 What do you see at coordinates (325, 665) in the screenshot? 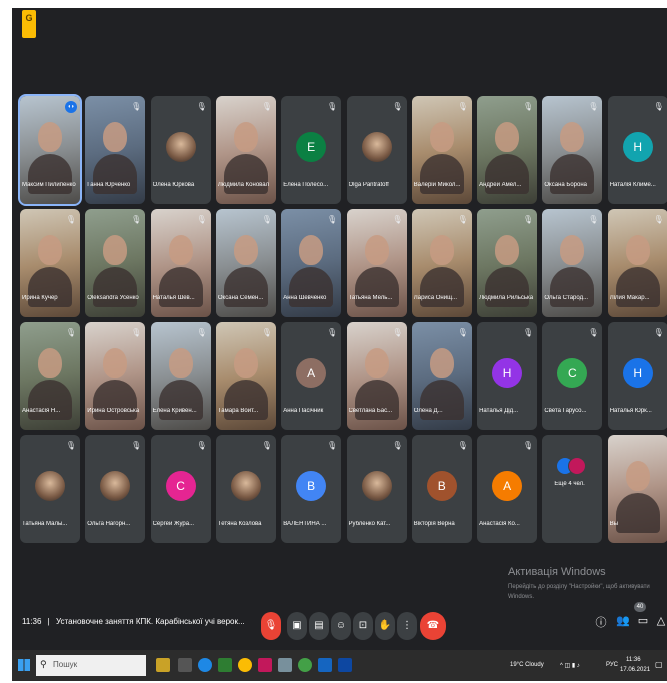
I see `word-icon` at bounding box center [325, 665].